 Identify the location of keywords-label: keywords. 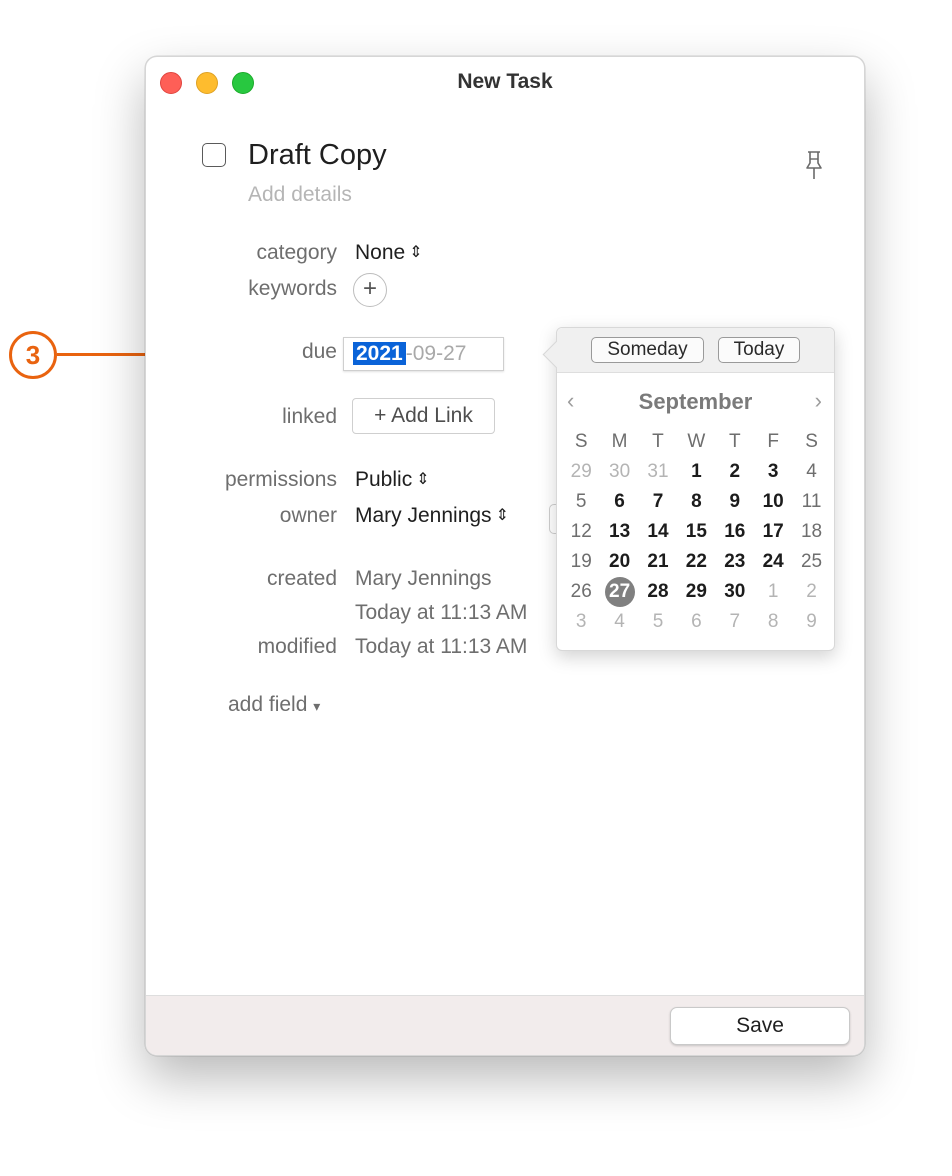
(292, 288).